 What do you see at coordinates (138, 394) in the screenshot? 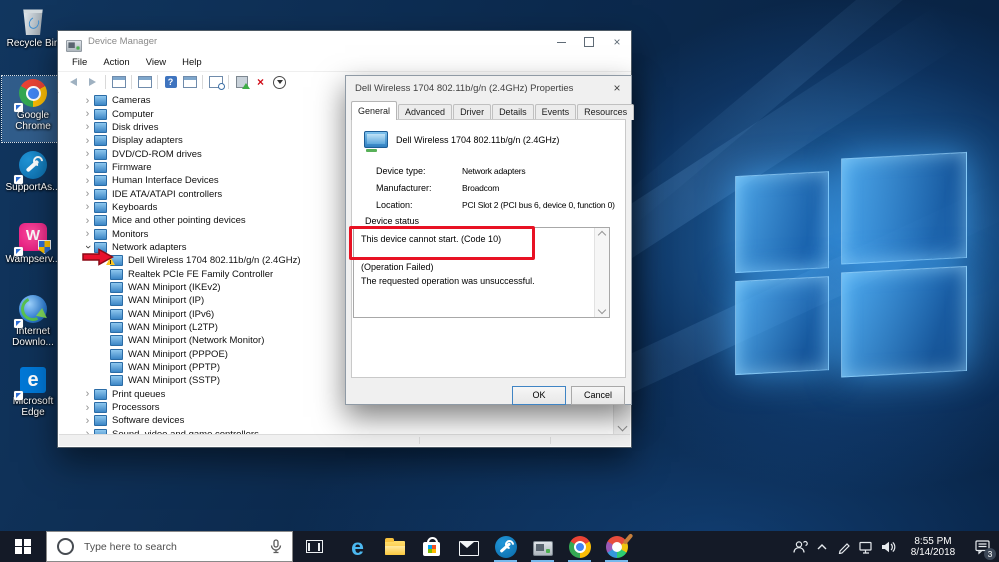
I see `tree-row-label: Print queues` at bounding box center [138, 394].